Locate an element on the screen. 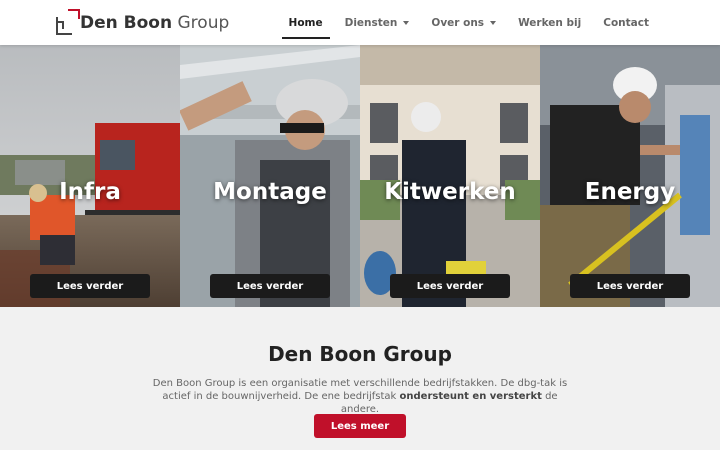  tile-infra: Infra Lees verder is located at coordinates (90, 176).